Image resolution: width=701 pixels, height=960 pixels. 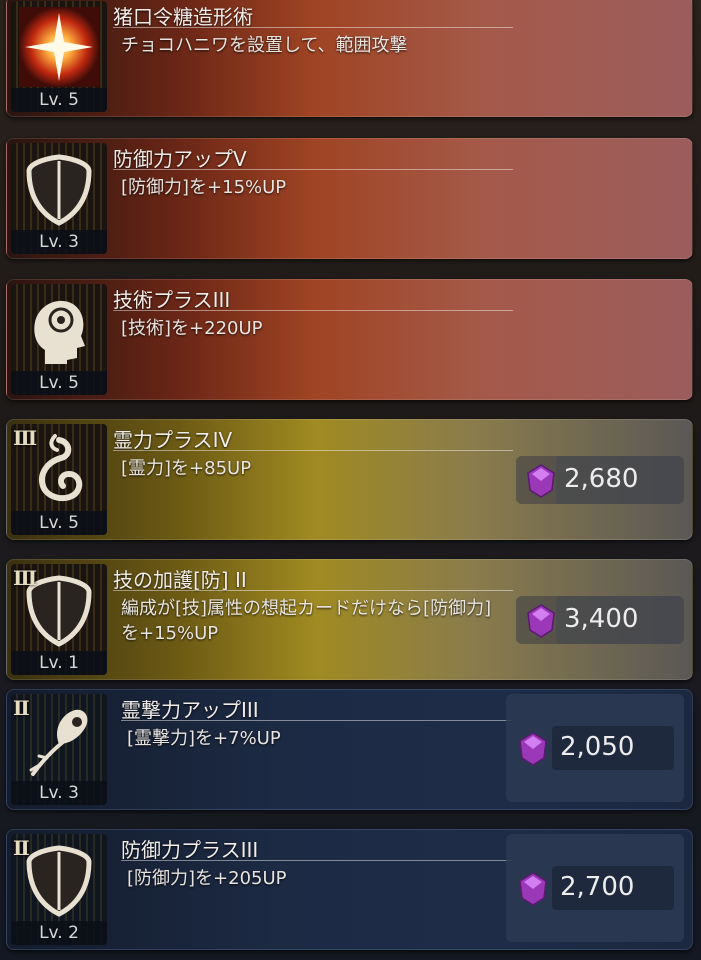 I want to click on cost-value: 2,680, so click(x=601, y=479).